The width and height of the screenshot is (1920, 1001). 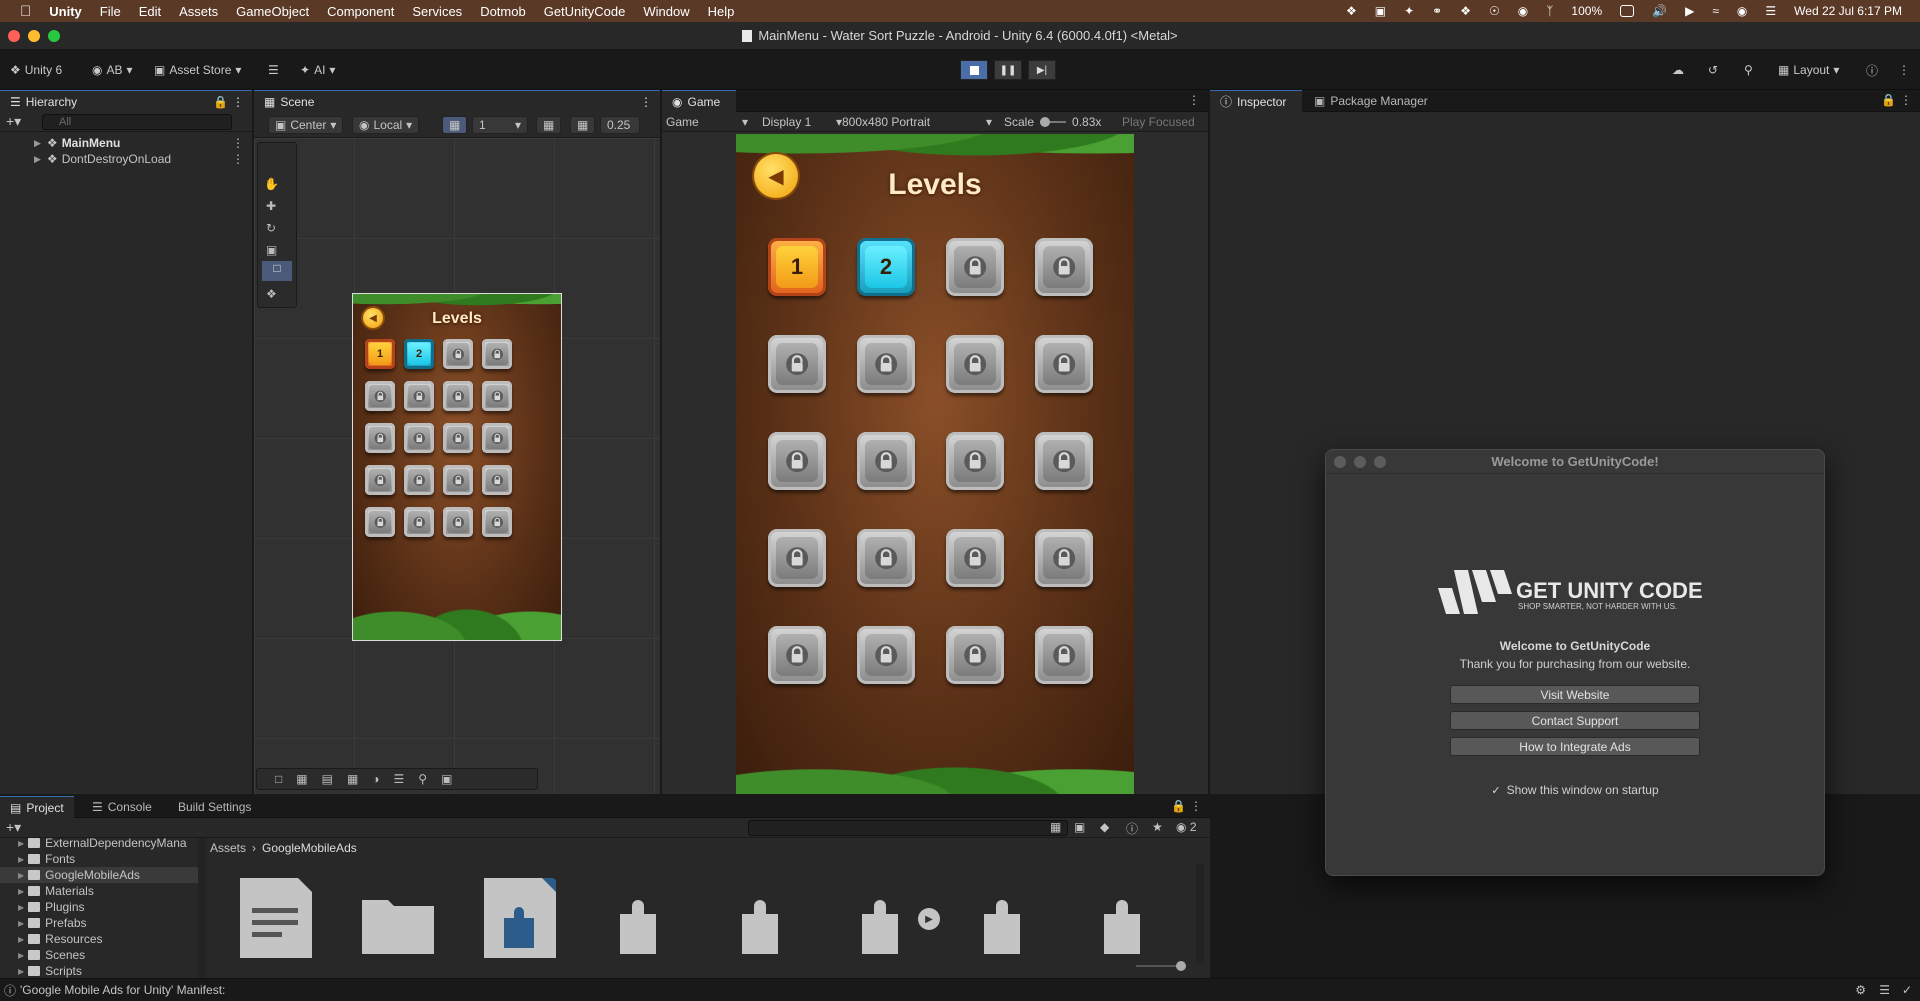 What do you see at coordinates (583, 125) in the screenshot?
I see `increment-snap-toggle: ▦` at bounding box center [583, 125].